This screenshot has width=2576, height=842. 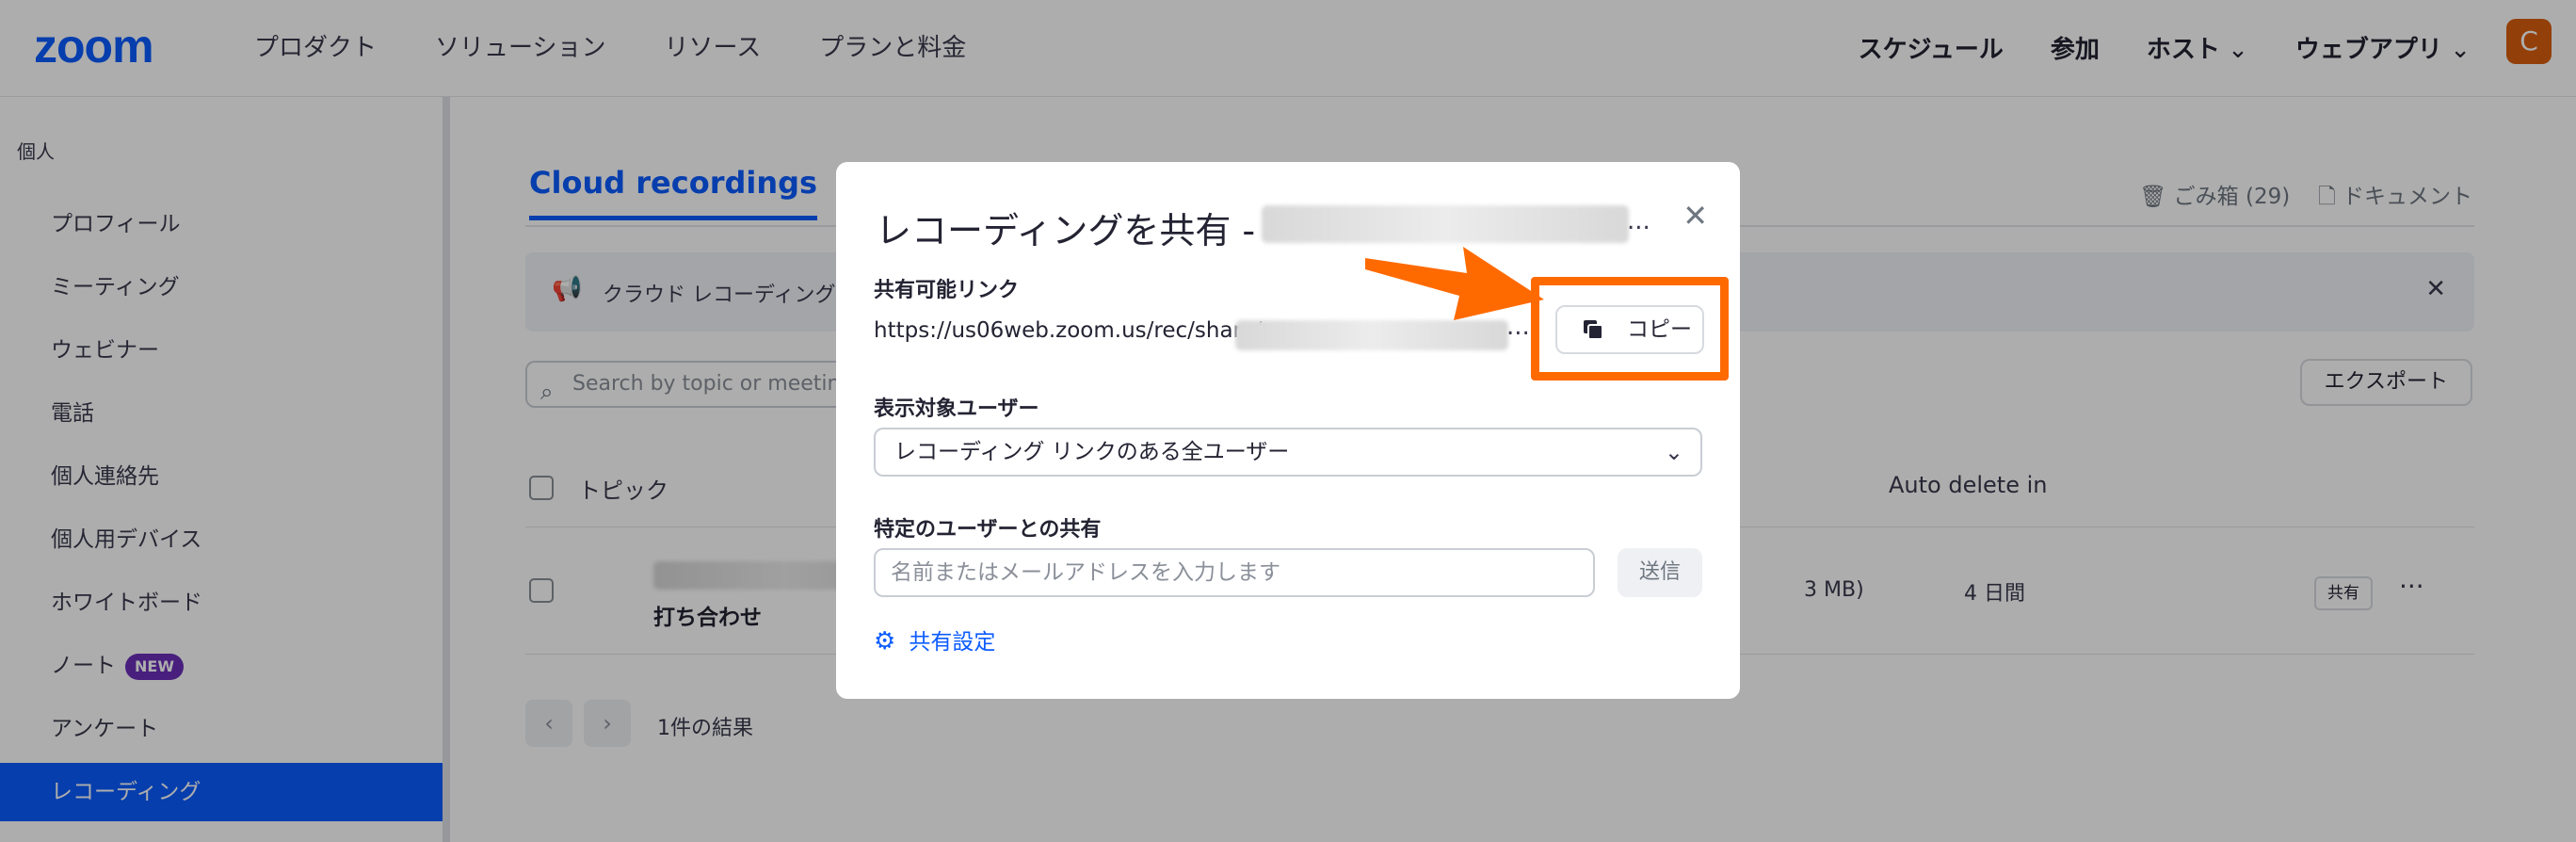 I want to click on shareable-link-label: 共有可能リンク, so click(x=947, y=290).